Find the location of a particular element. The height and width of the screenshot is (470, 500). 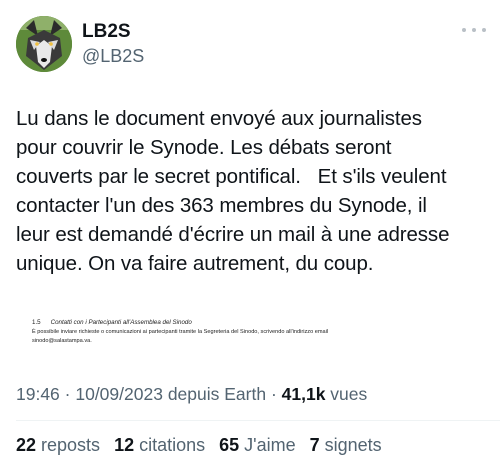

author-block: LB2S @LB2S is located at coordinates (113, 44).